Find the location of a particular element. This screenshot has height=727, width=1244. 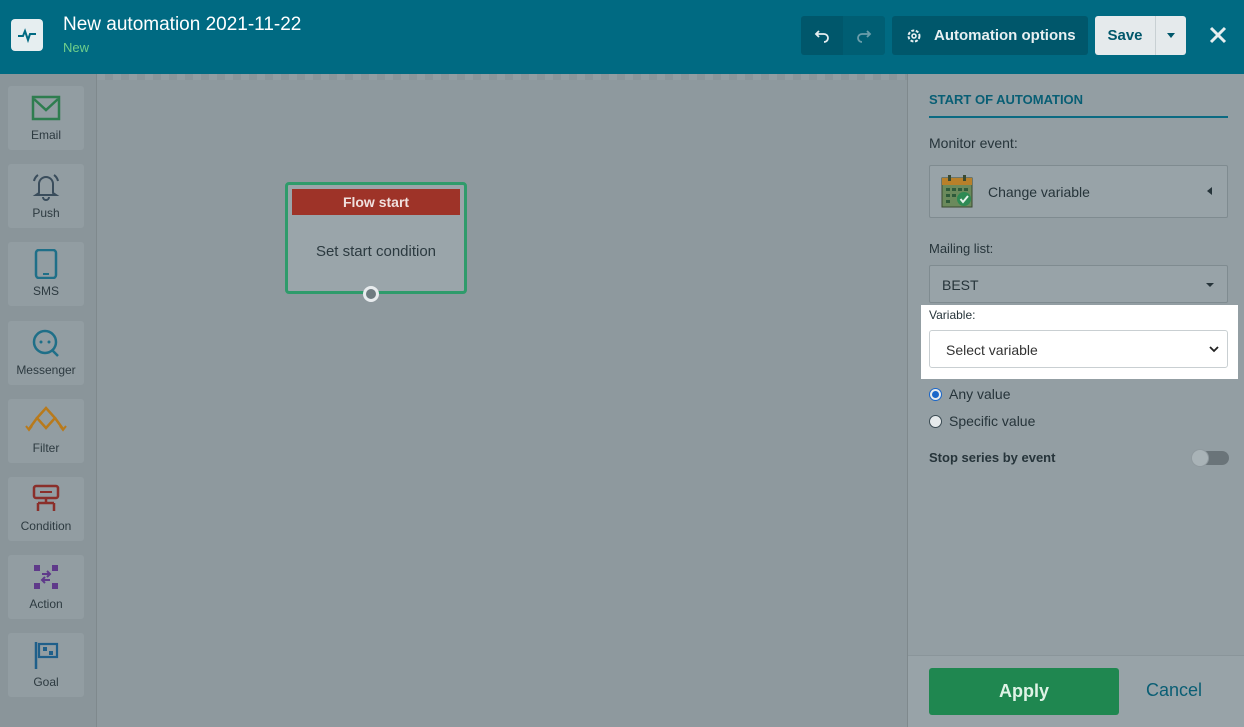

save-group: Save is located at coordinates (1140, 35).